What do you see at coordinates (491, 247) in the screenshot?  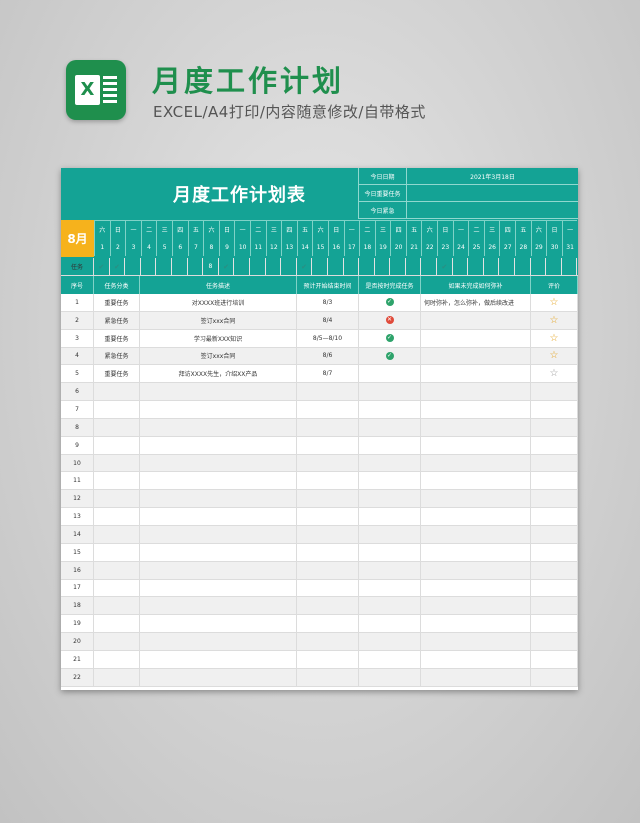 I see `day-cell: 26` at bounding box center [491, 247].